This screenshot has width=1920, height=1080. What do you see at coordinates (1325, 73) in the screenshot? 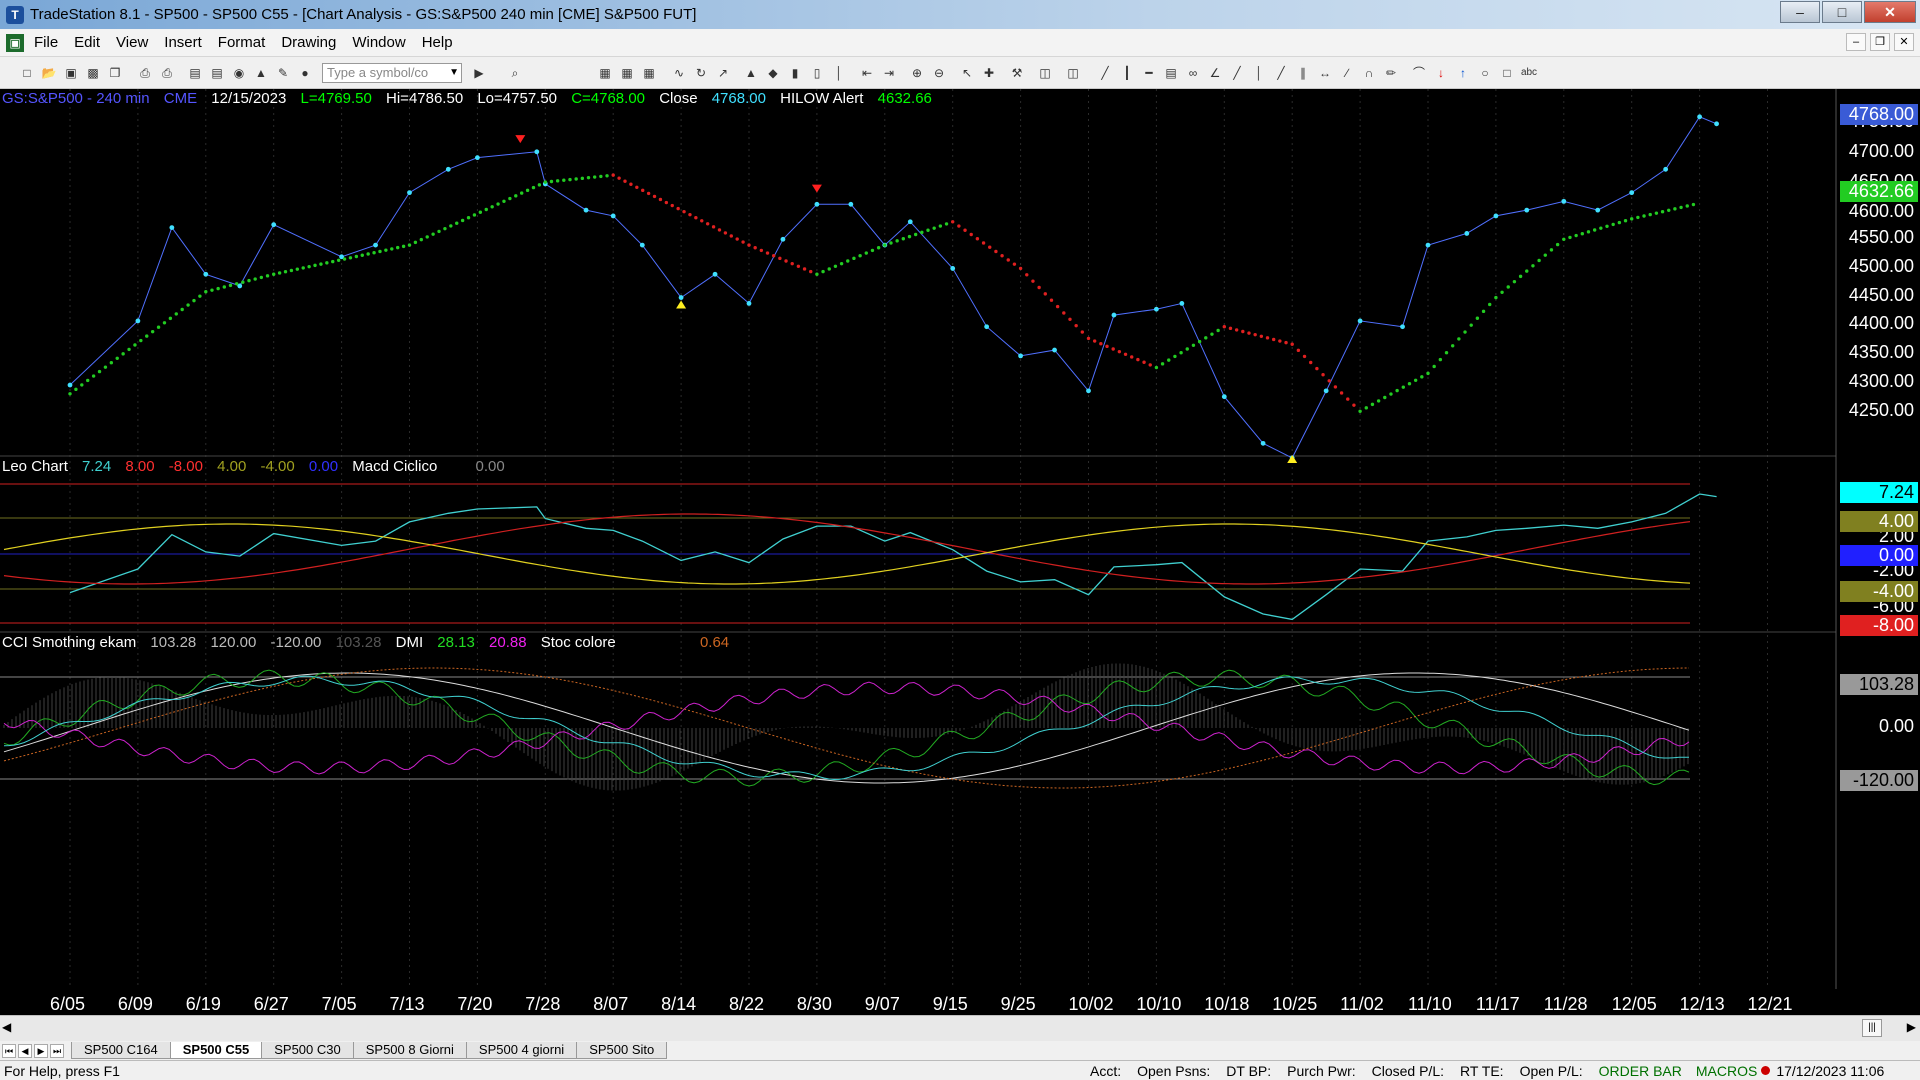
I see `arrow-icon: ↔` at bounding box center [1325, 73].